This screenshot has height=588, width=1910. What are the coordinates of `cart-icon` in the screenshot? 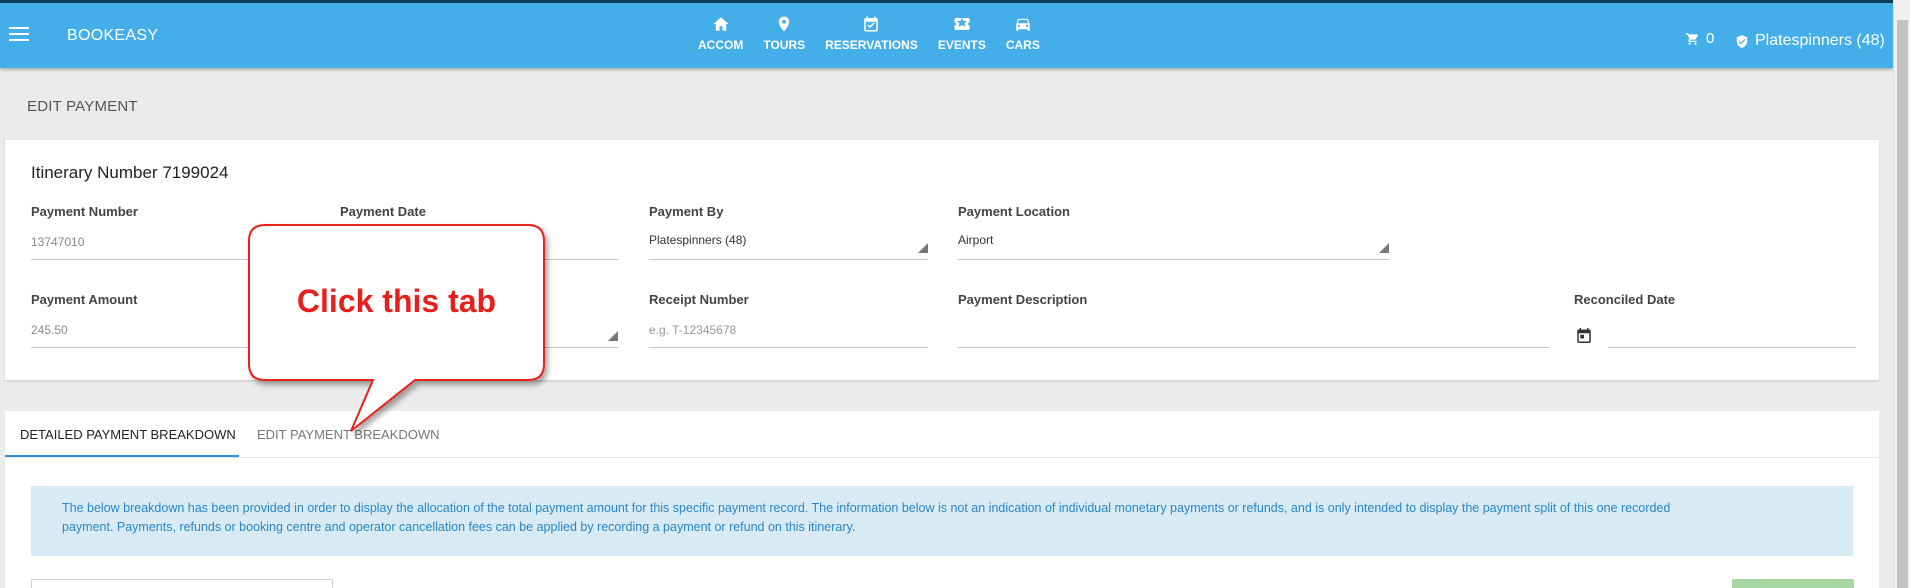 It's located at (1692, 38).